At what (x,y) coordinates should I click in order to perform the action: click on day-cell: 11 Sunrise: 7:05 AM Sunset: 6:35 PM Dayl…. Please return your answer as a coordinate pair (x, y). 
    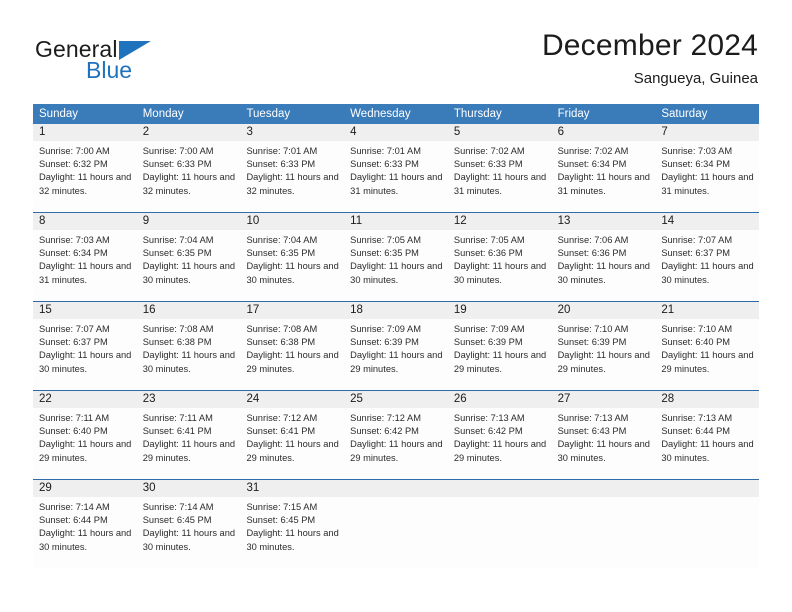
    Looking at the image, I should click on (396, 257).